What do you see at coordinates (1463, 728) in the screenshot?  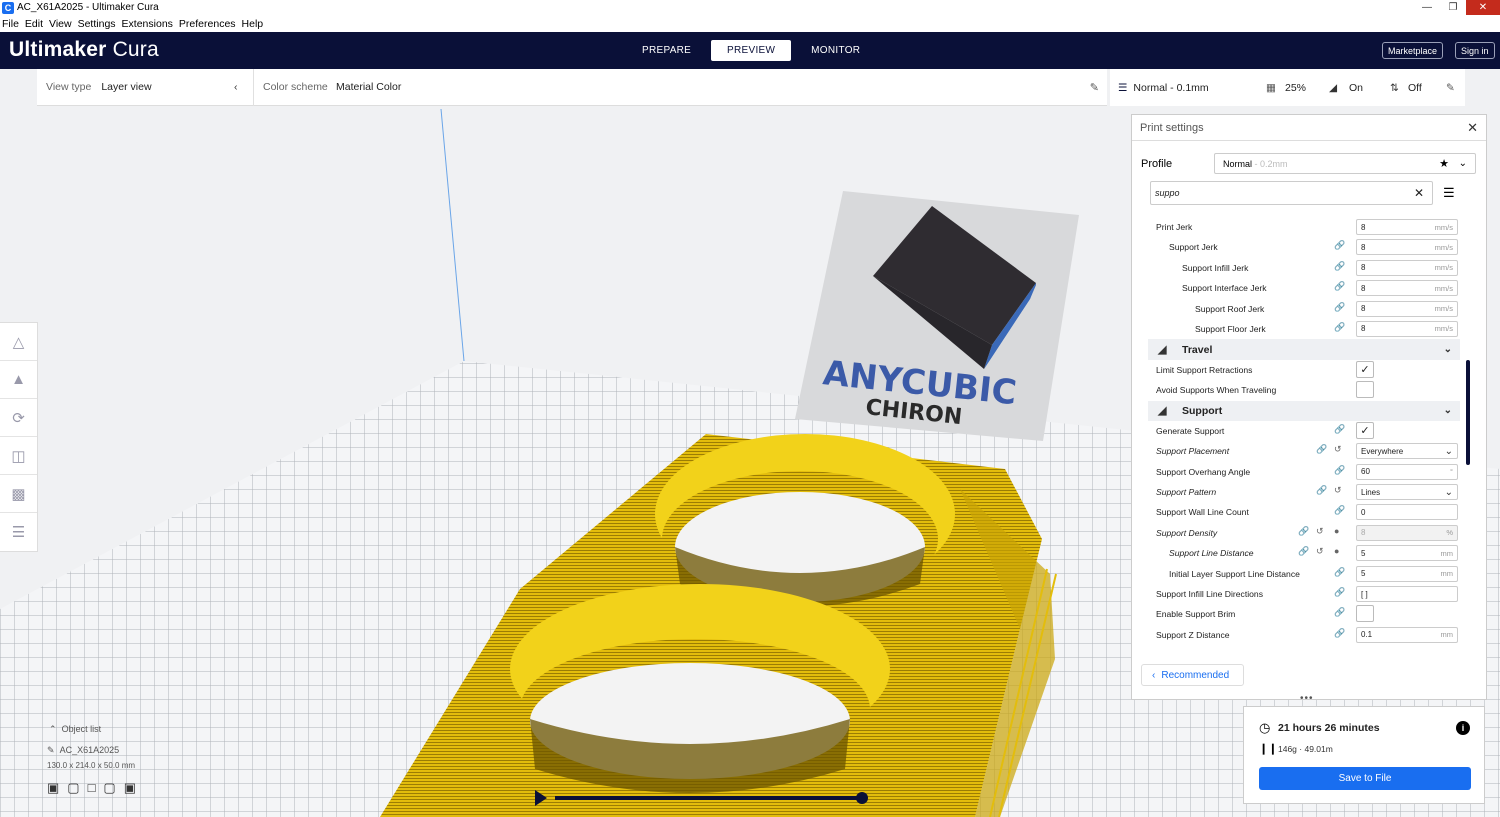 I see `info-icon: i` at bounding box center [1463, 728].